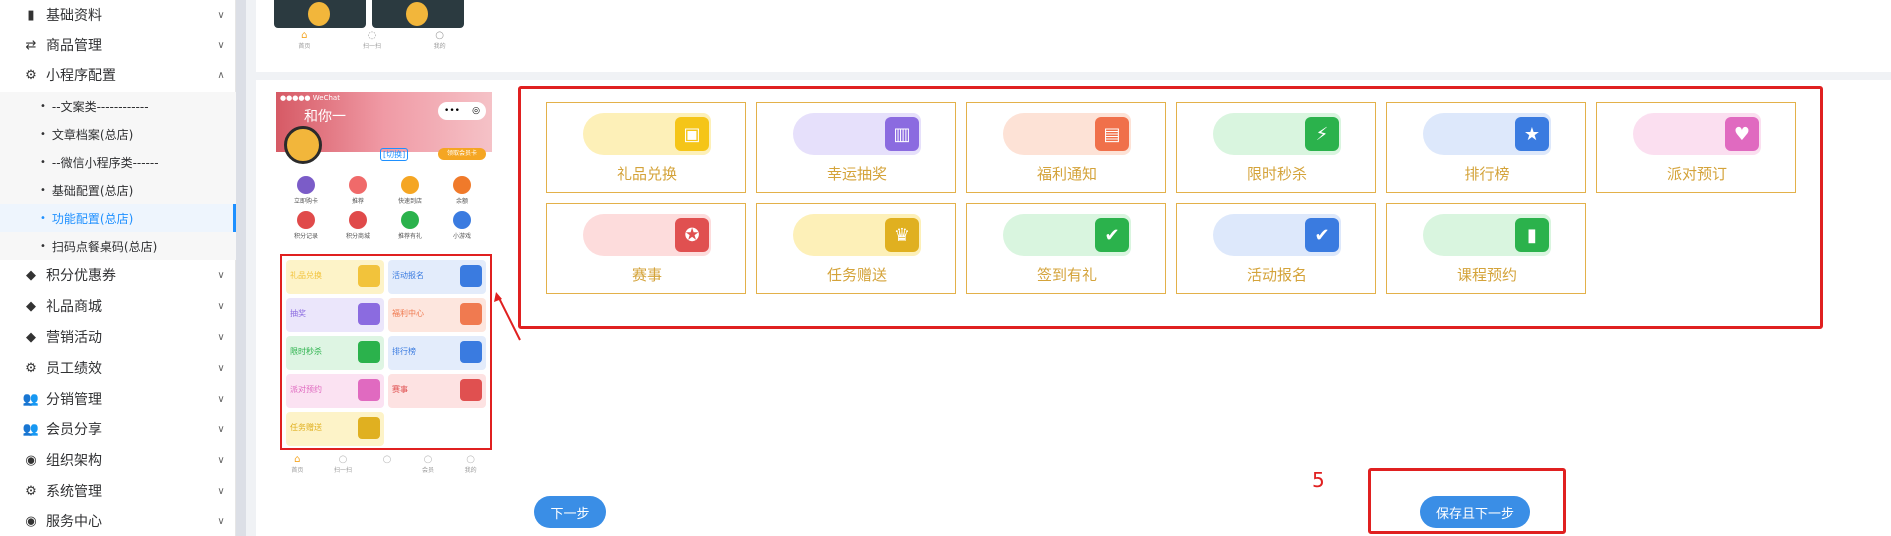  What do you see at coordinates (902, 235) in the screenshot?
I see `feature-icon: ♛` at bounding box center [902, 235].